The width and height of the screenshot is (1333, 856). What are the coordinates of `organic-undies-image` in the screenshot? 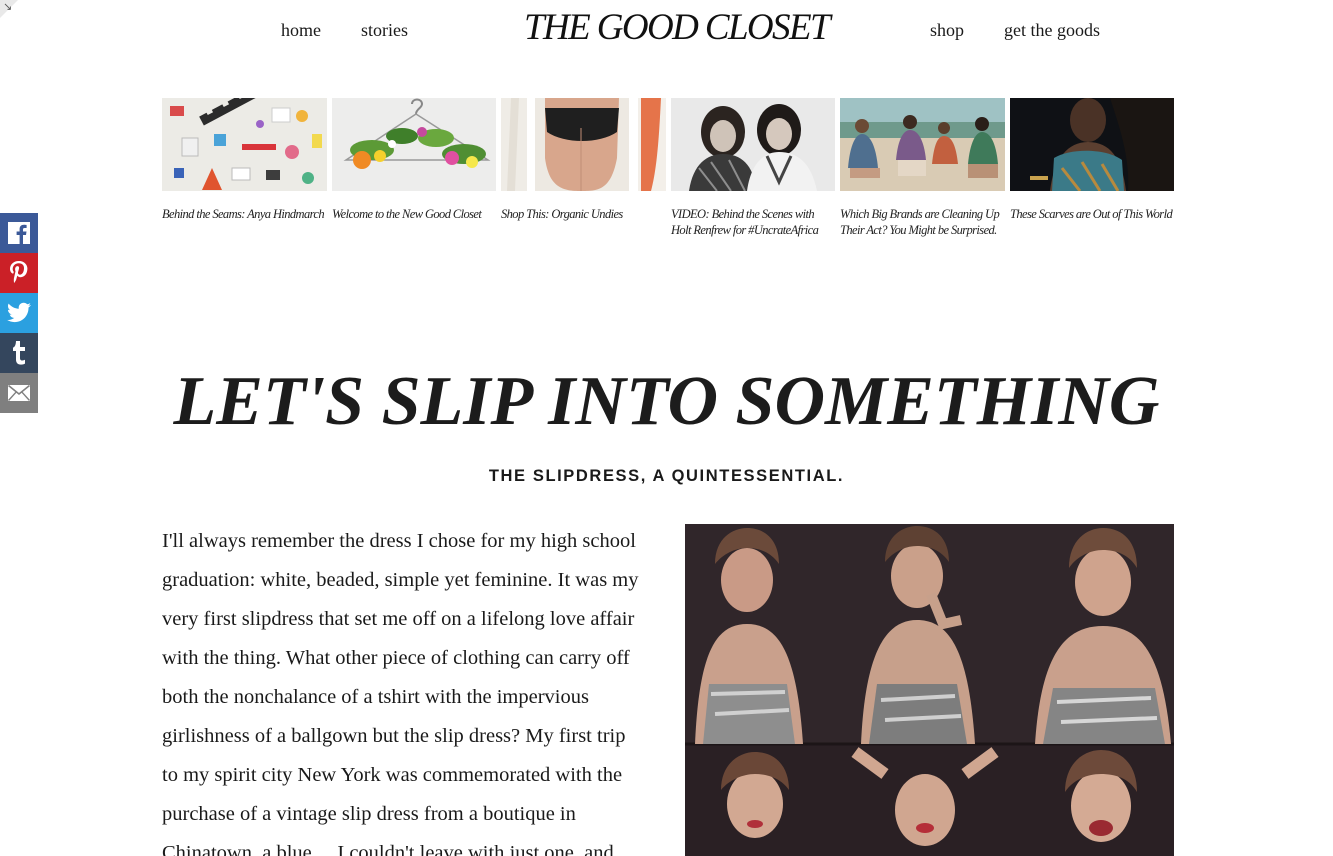 It's located at (583, 144).